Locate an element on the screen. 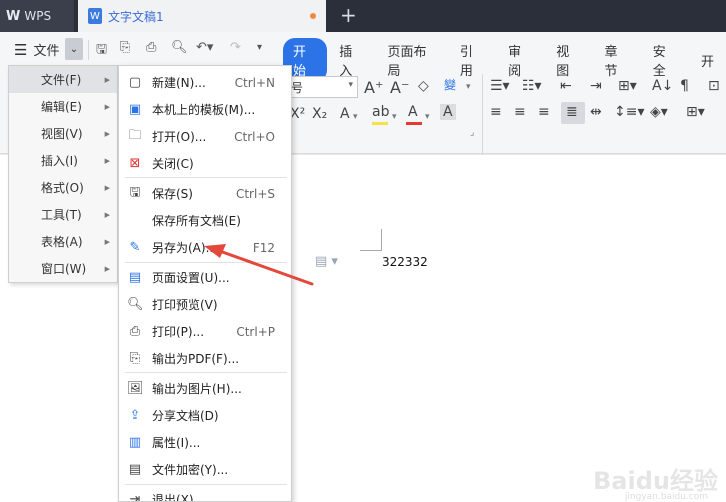 The width and height of the screenshot is (726, 502). menu-item-label: 格式(O) is located at coordinates (62, 188).